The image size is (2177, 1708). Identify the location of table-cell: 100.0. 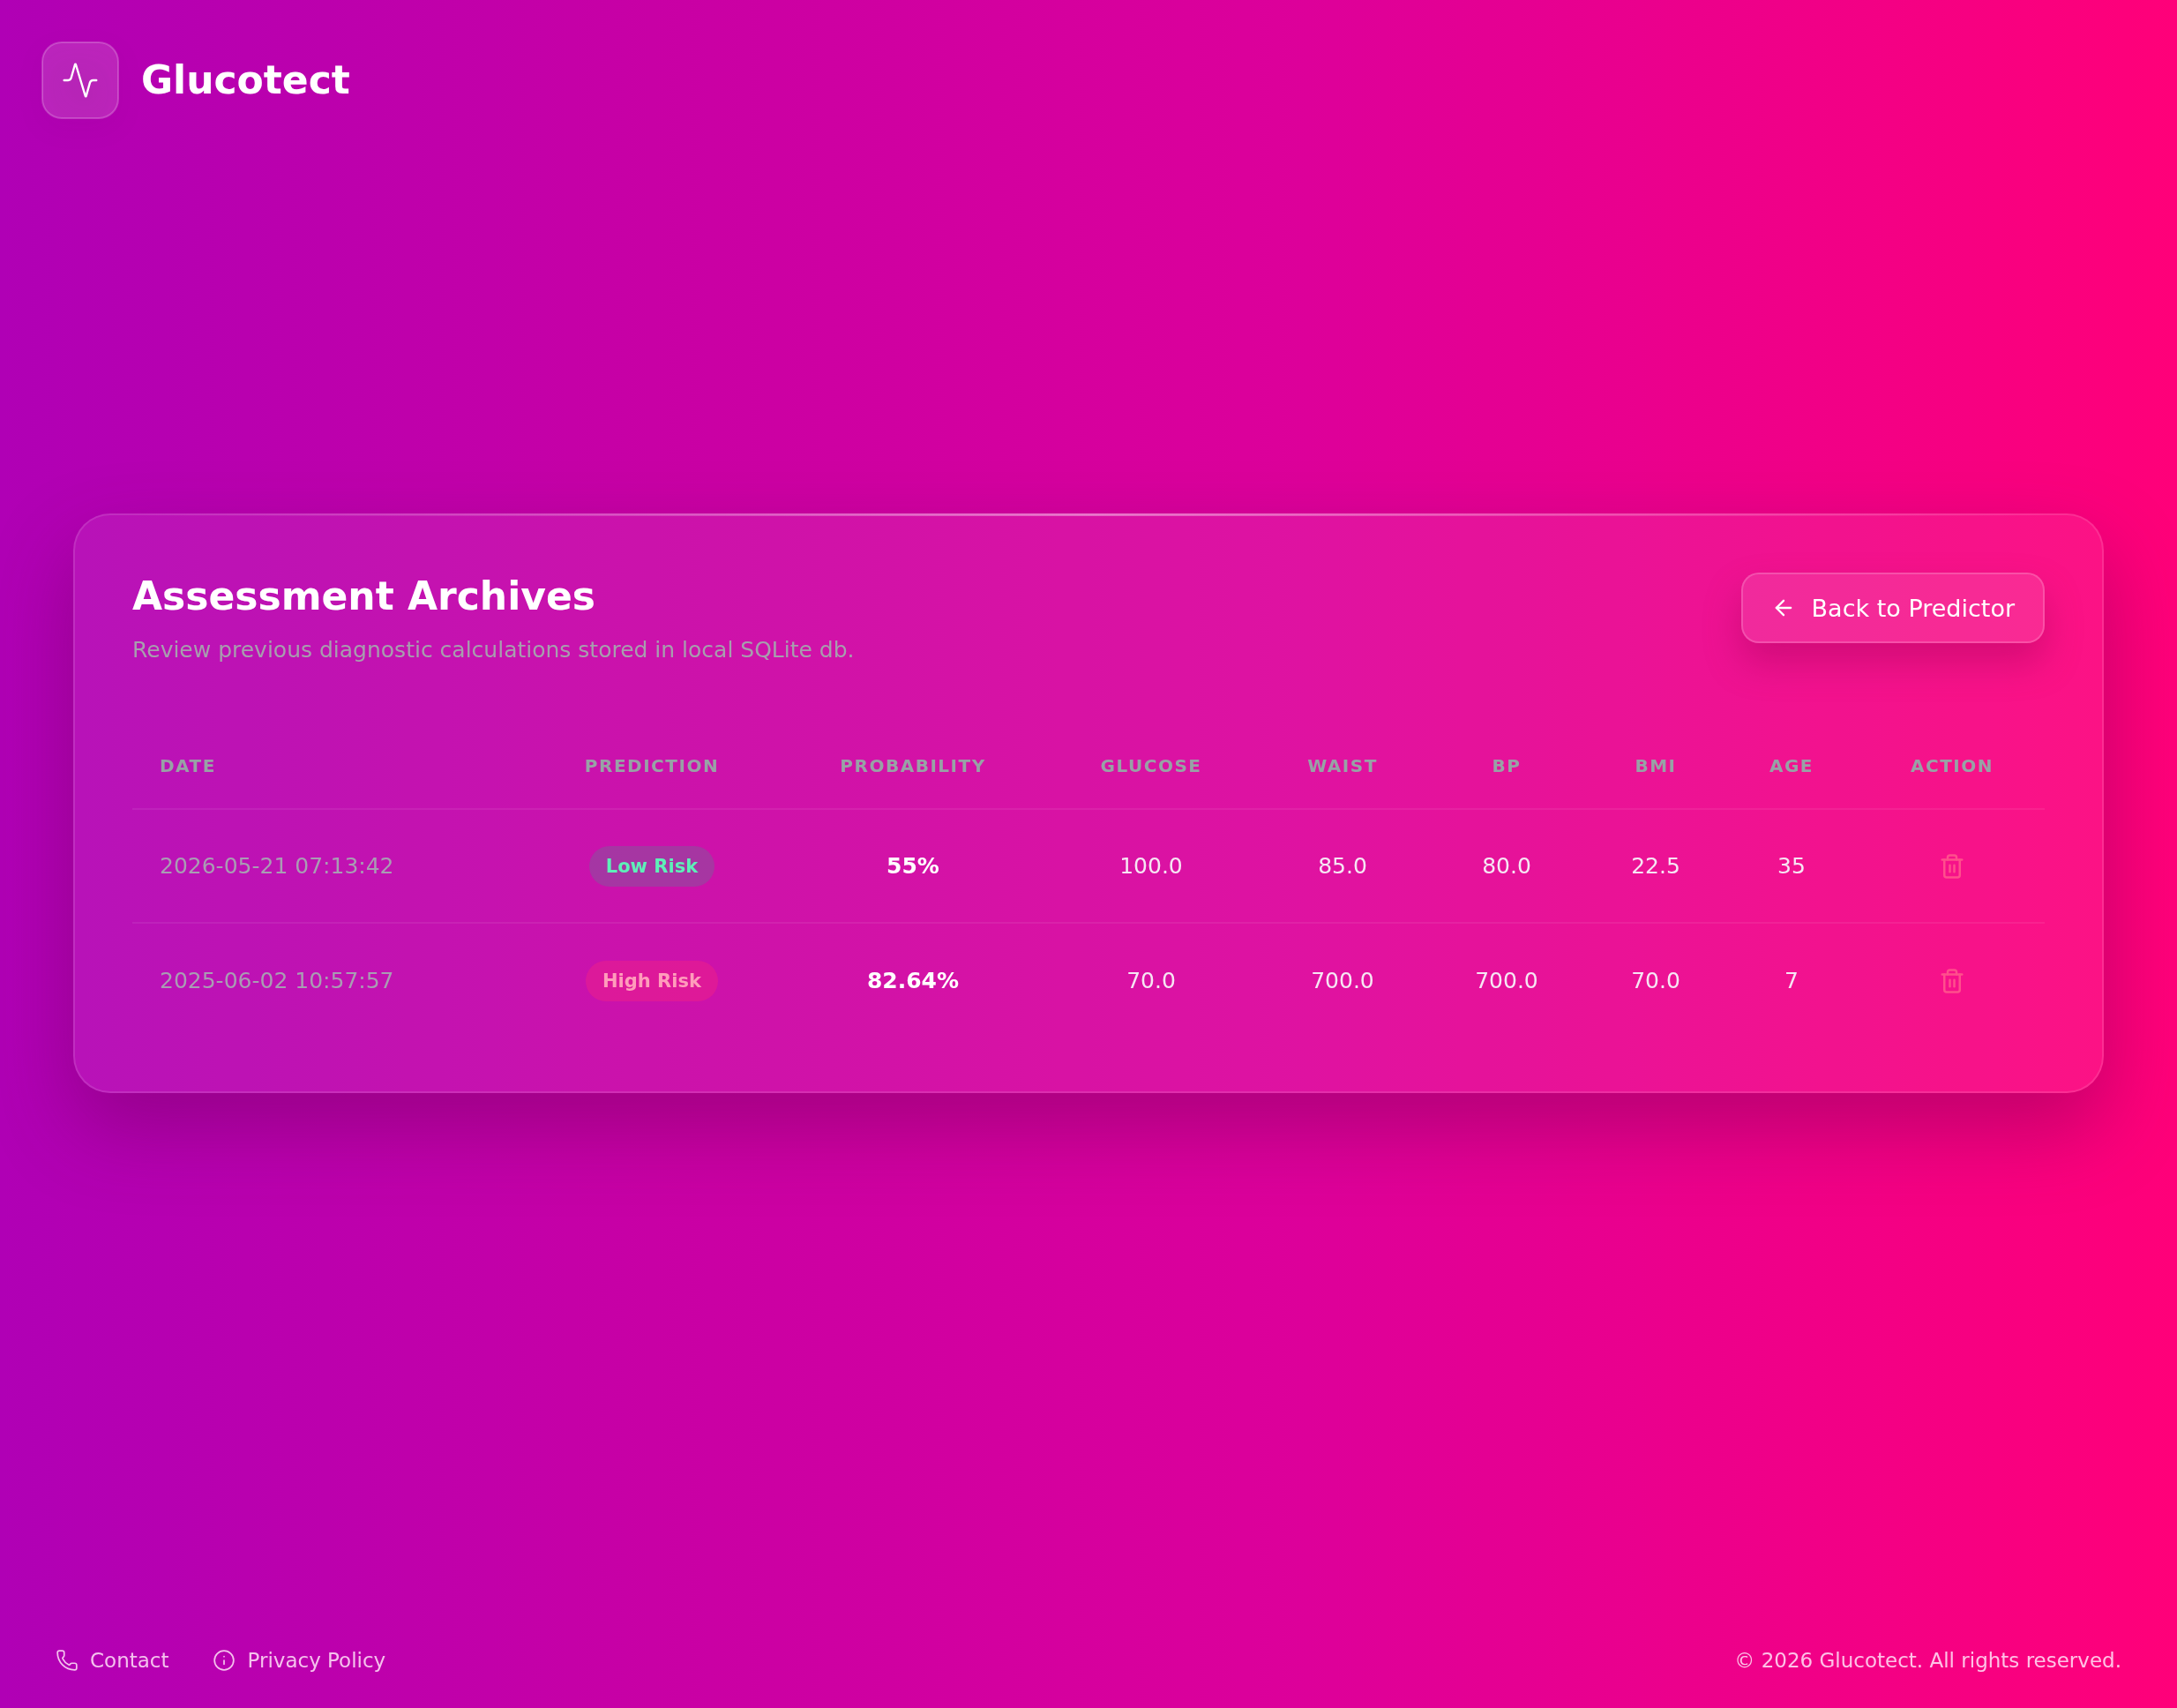
(1151, 866).